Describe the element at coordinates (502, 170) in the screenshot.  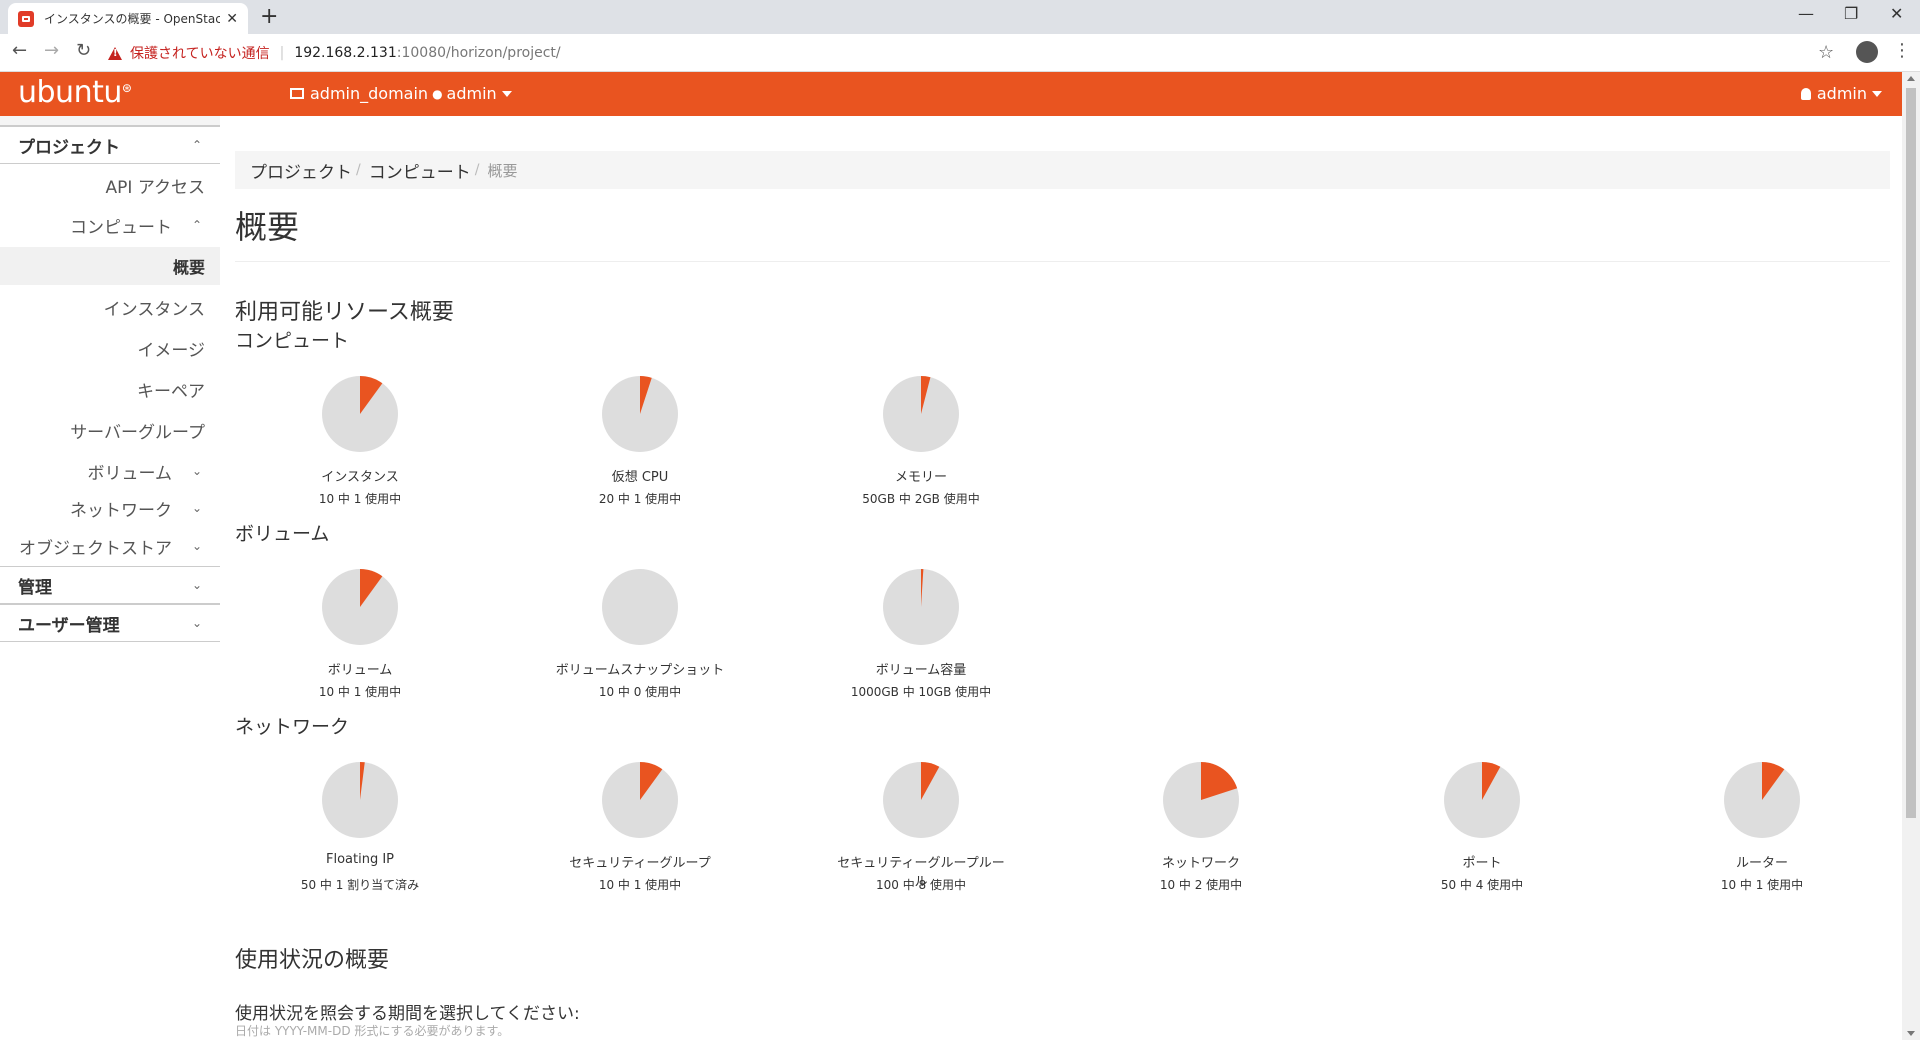
I see `breadcrumb-current: 概要` at that location.